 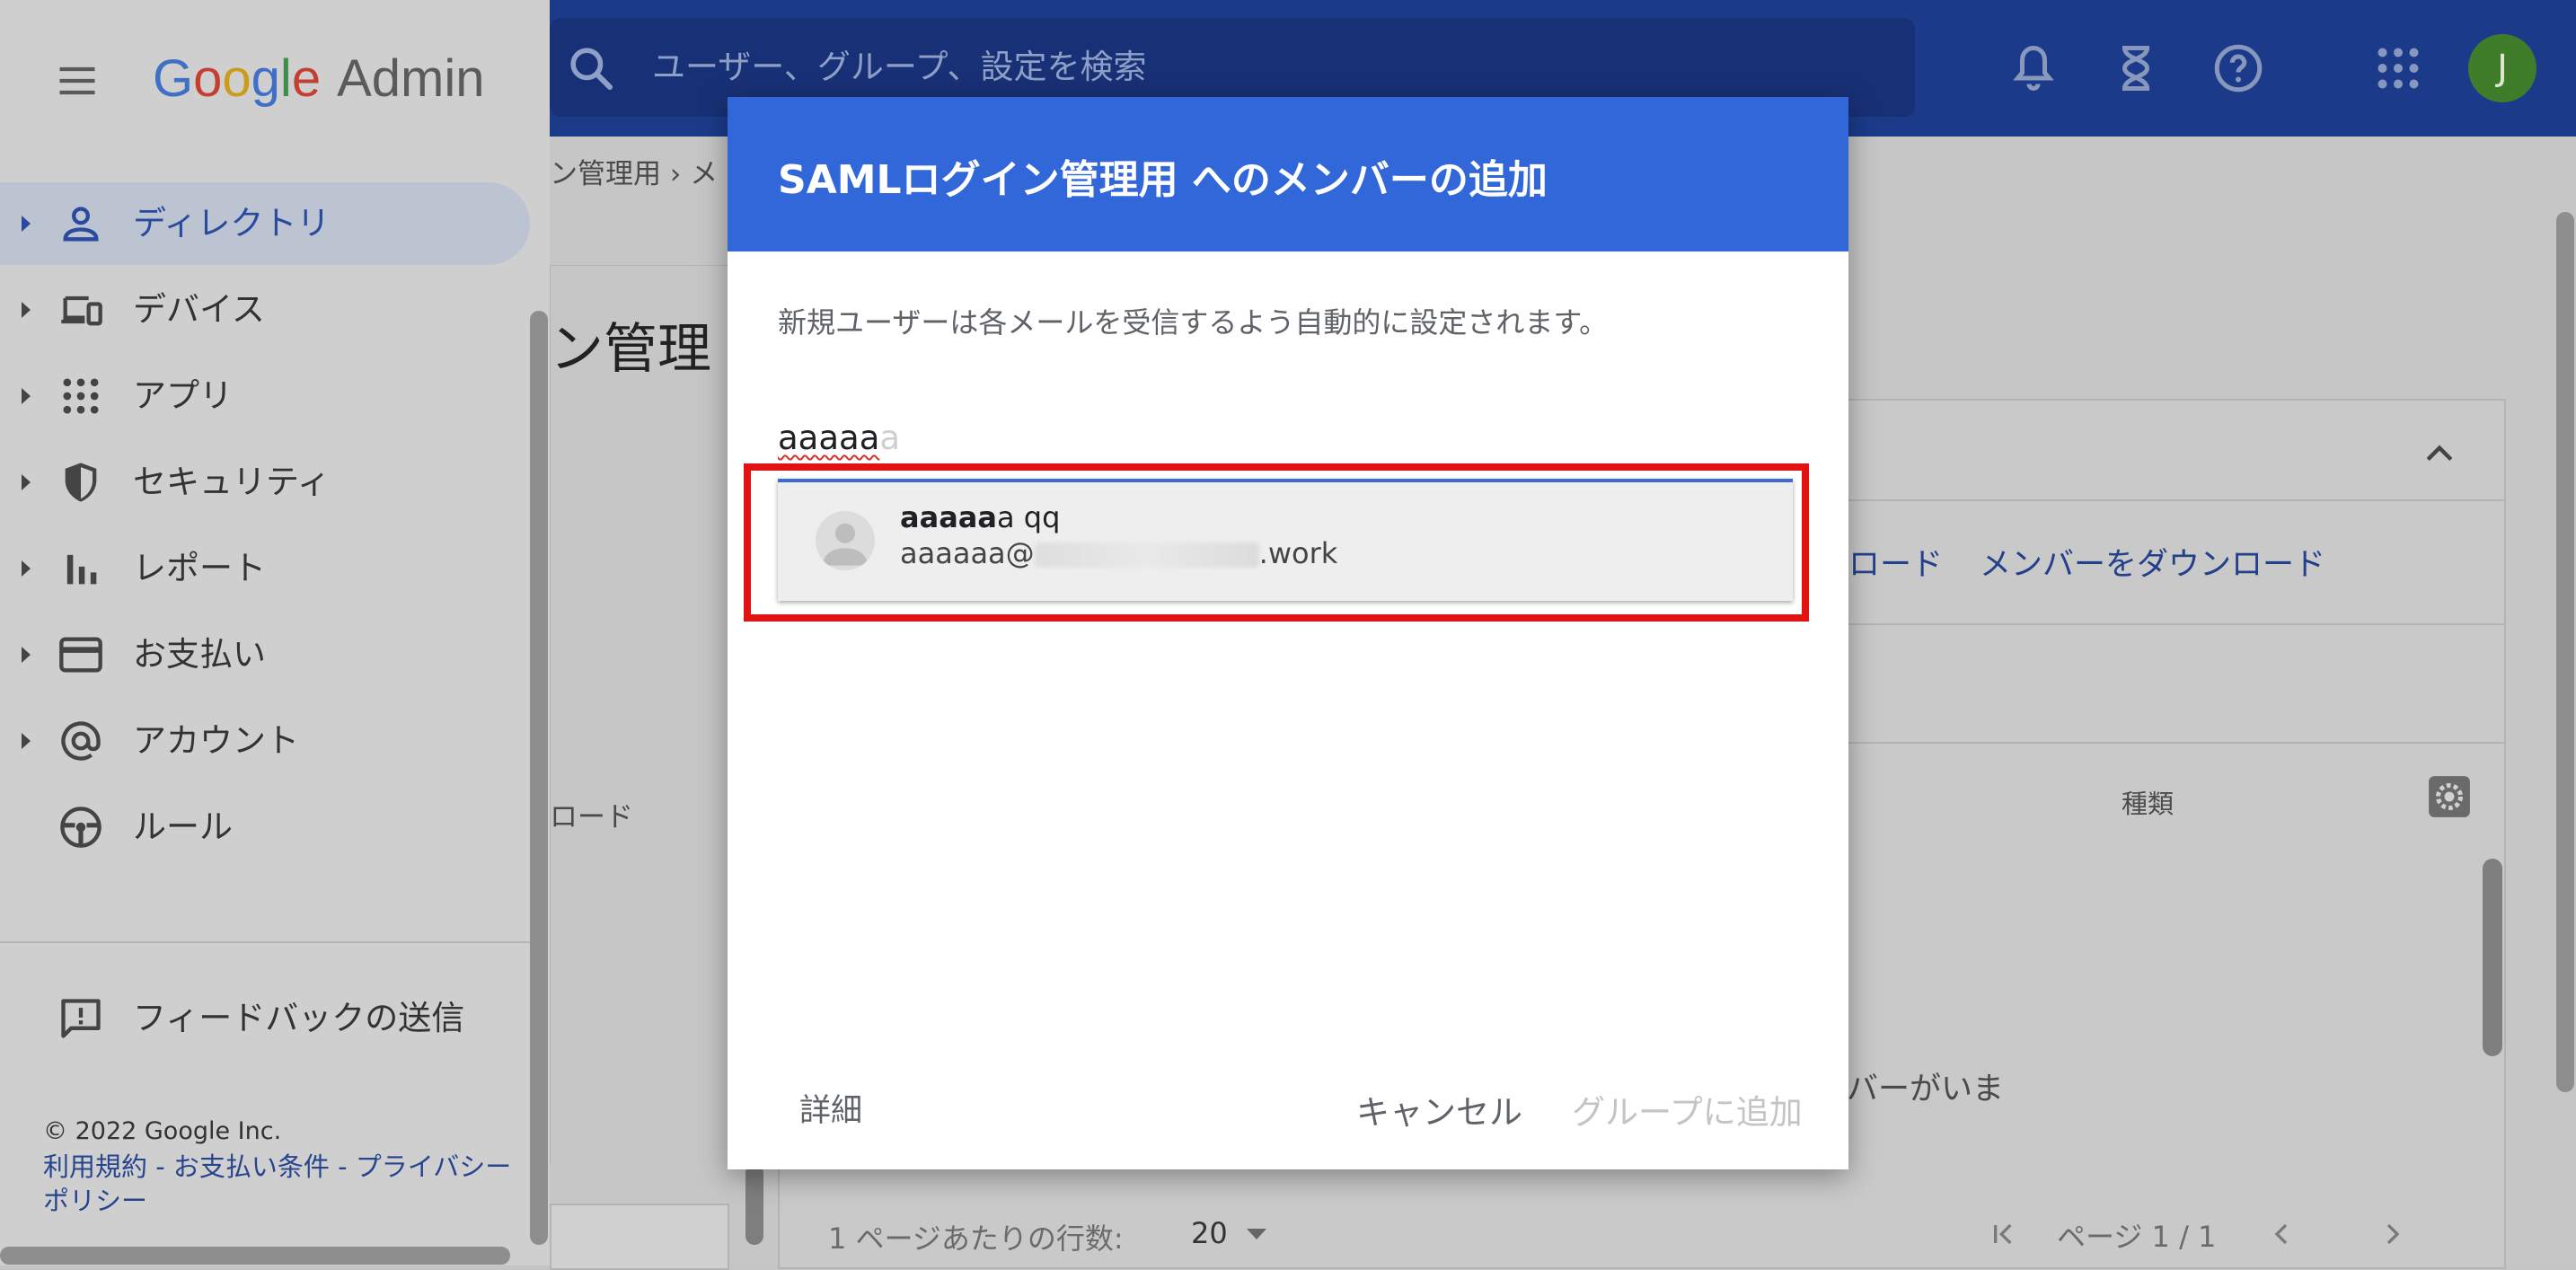 I want to click on suggestion-email: aaaaaa@ .work, so click(x=1119, y=553).